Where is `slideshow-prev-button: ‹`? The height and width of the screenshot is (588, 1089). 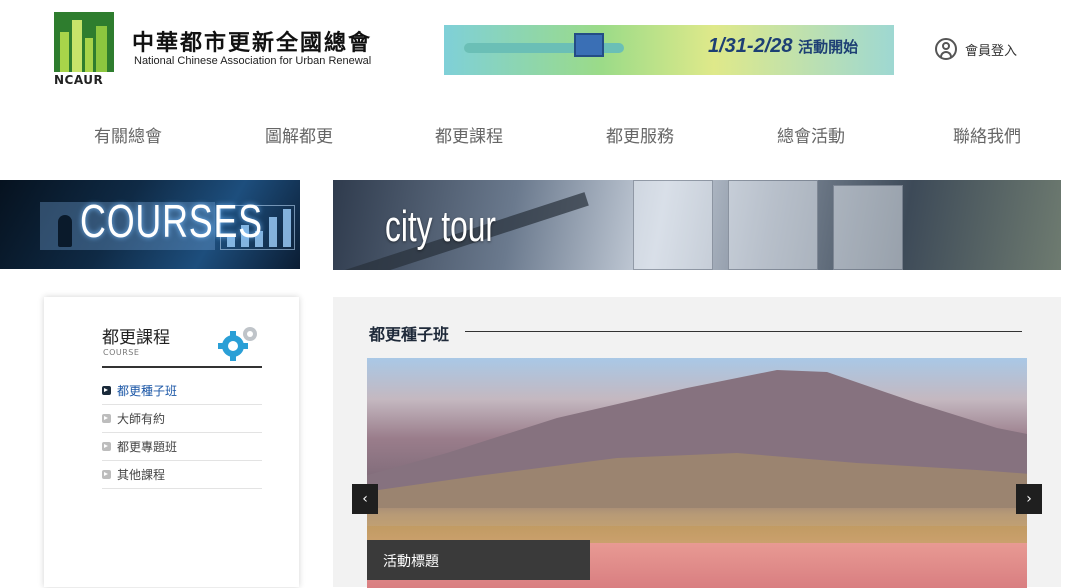 slideshow-prev-button: ‹ is located at coordinates (365, 499).